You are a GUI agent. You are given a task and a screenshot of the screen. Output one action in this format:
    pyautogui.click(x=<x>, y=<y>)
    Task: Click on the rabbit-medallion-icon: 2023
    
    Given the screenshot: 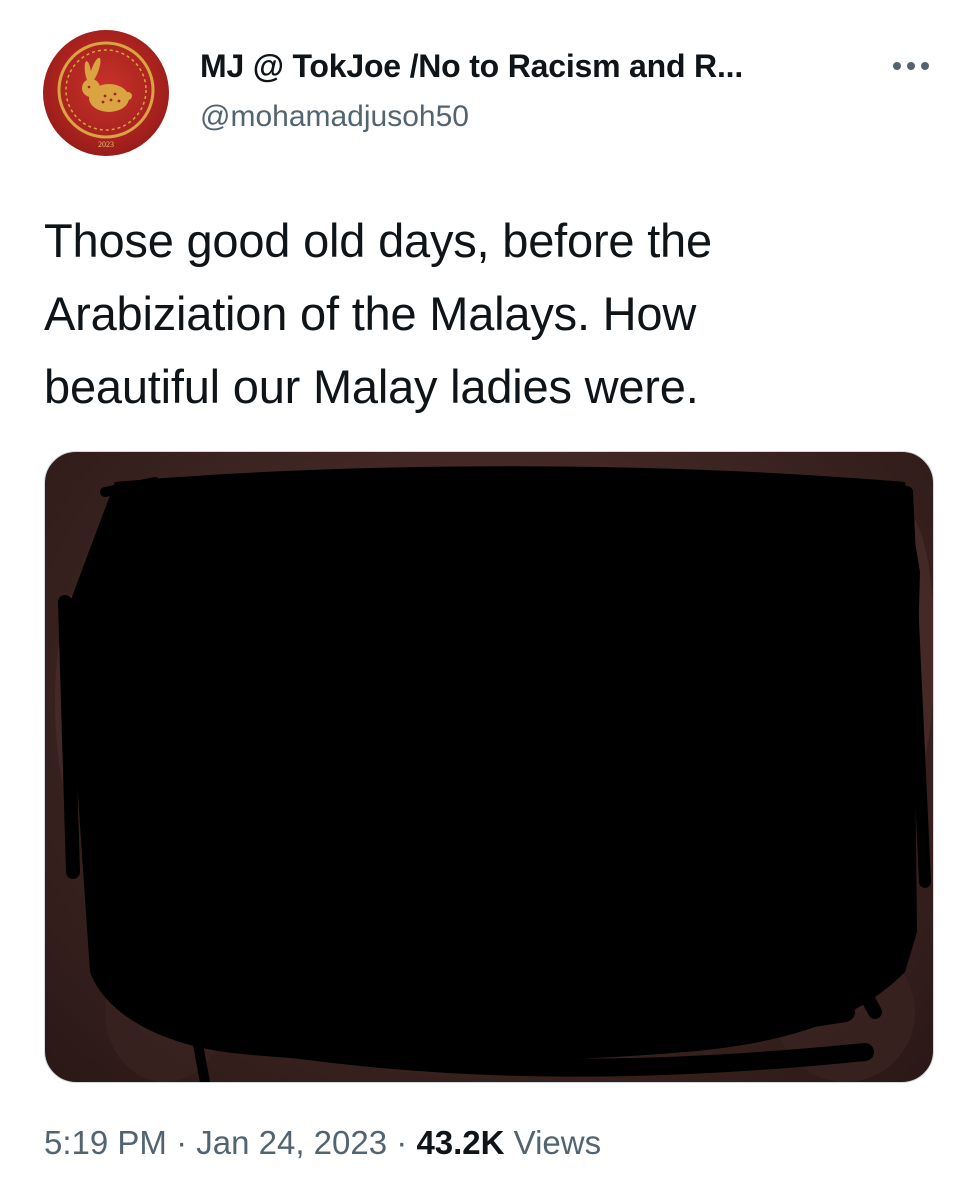 What is the action you would take?
    pyautogui.click(x=106, y=95)
    